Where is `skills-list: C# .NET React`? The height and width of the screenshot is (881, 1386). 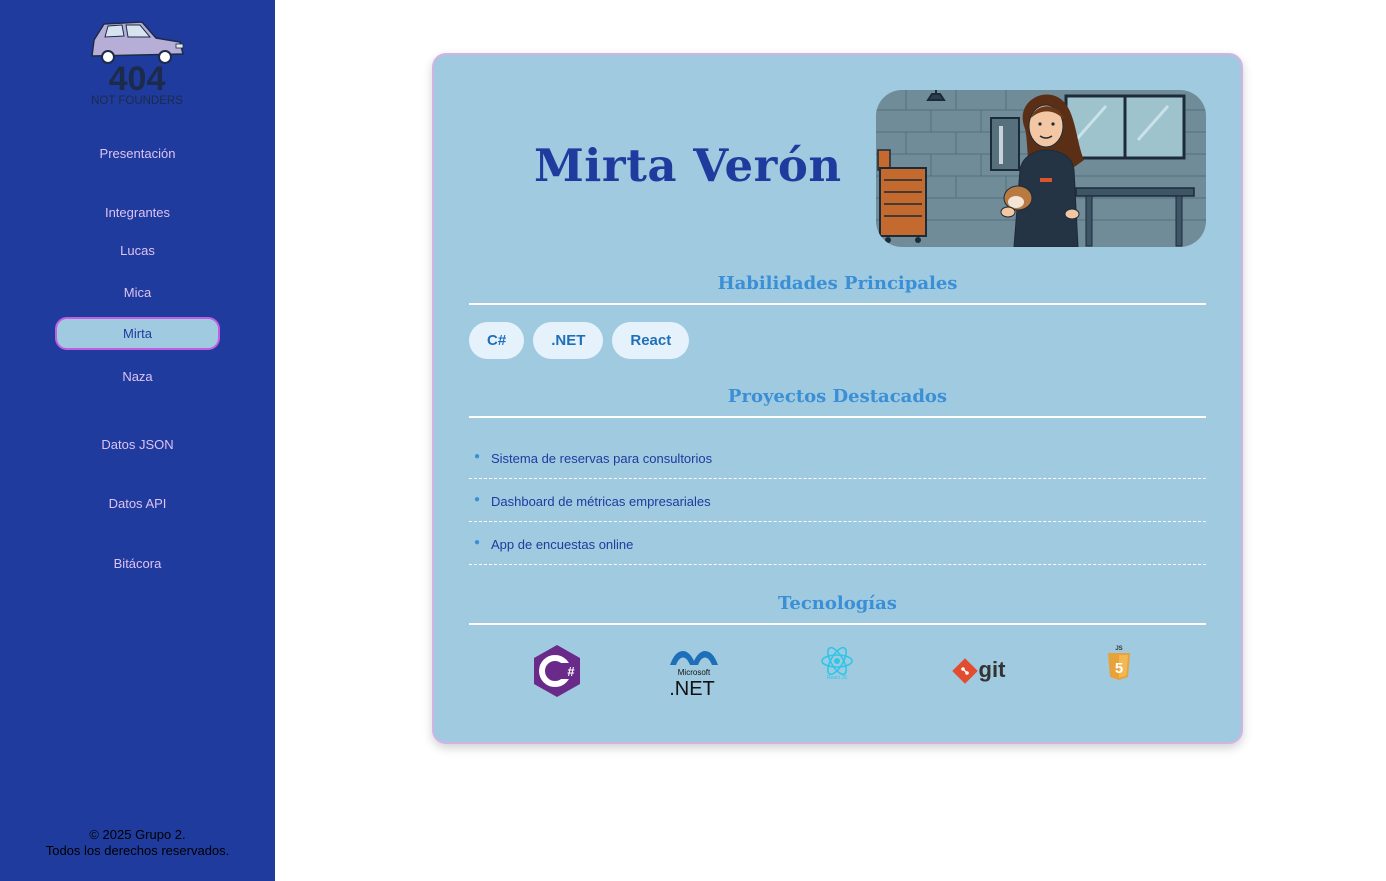 skills-list: C# .NET React is located at coordinates (579, 340).